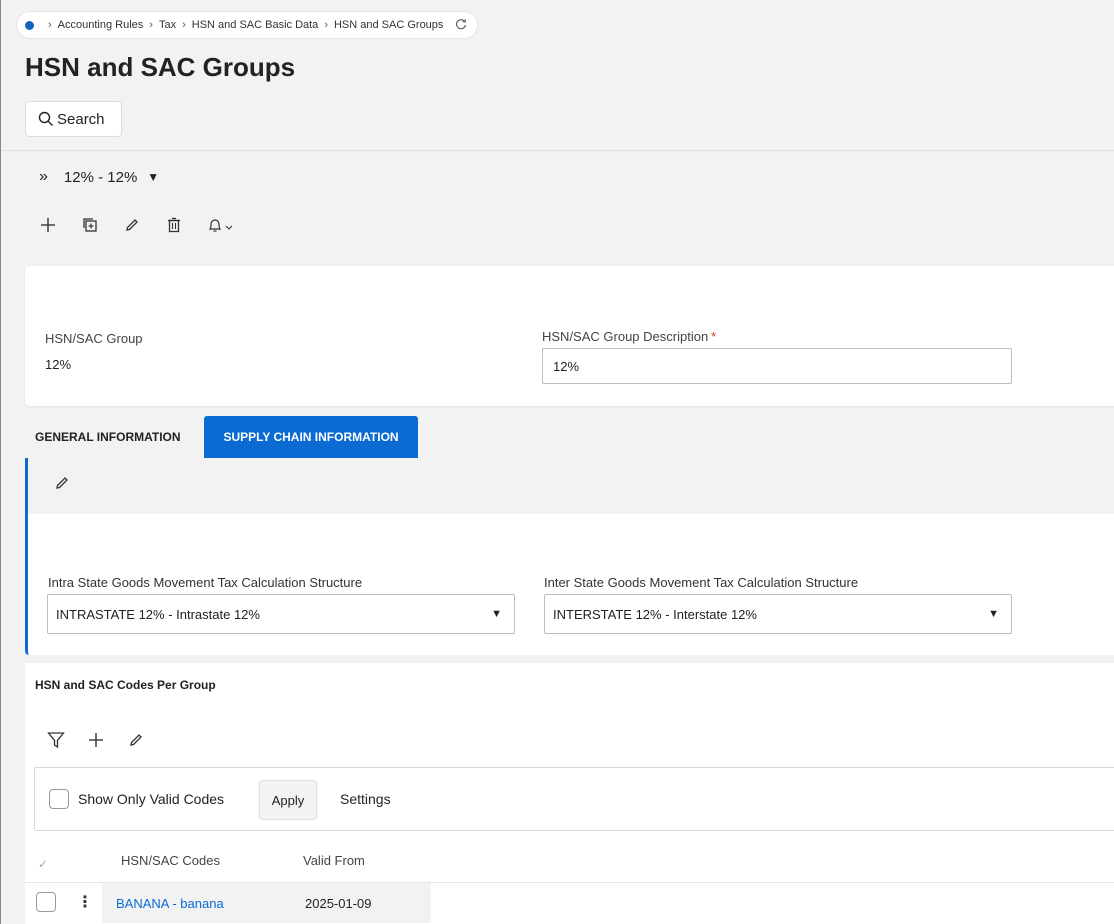 This screenshot has height=924, width=1114. What do you see at coordinates (388, 25) in the screenshot?
I see `breadcrumb-item-hsn-sac-groups: HSN and SAC Groups` at bounding box center [388, 25].